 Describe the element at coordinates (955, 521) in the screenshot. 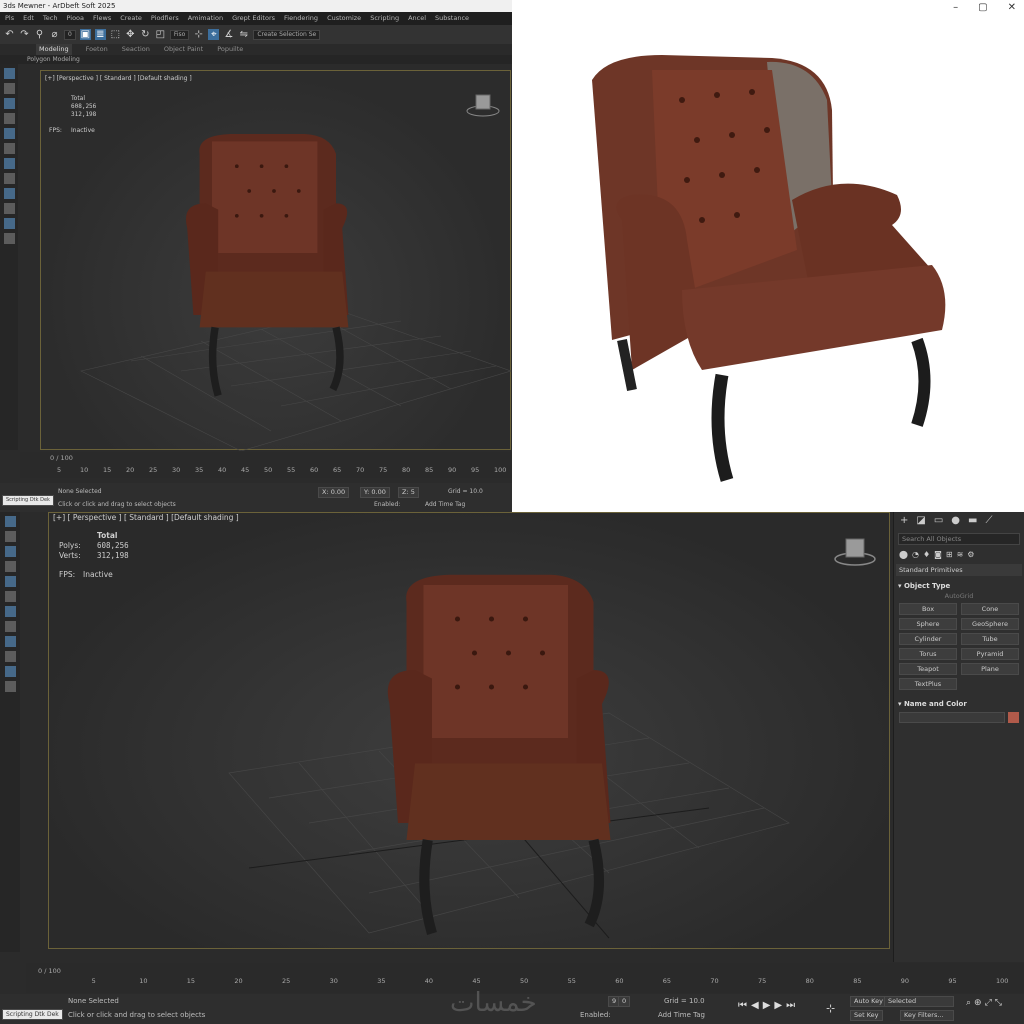

I see `motion-tab-icon: ●` at that location.